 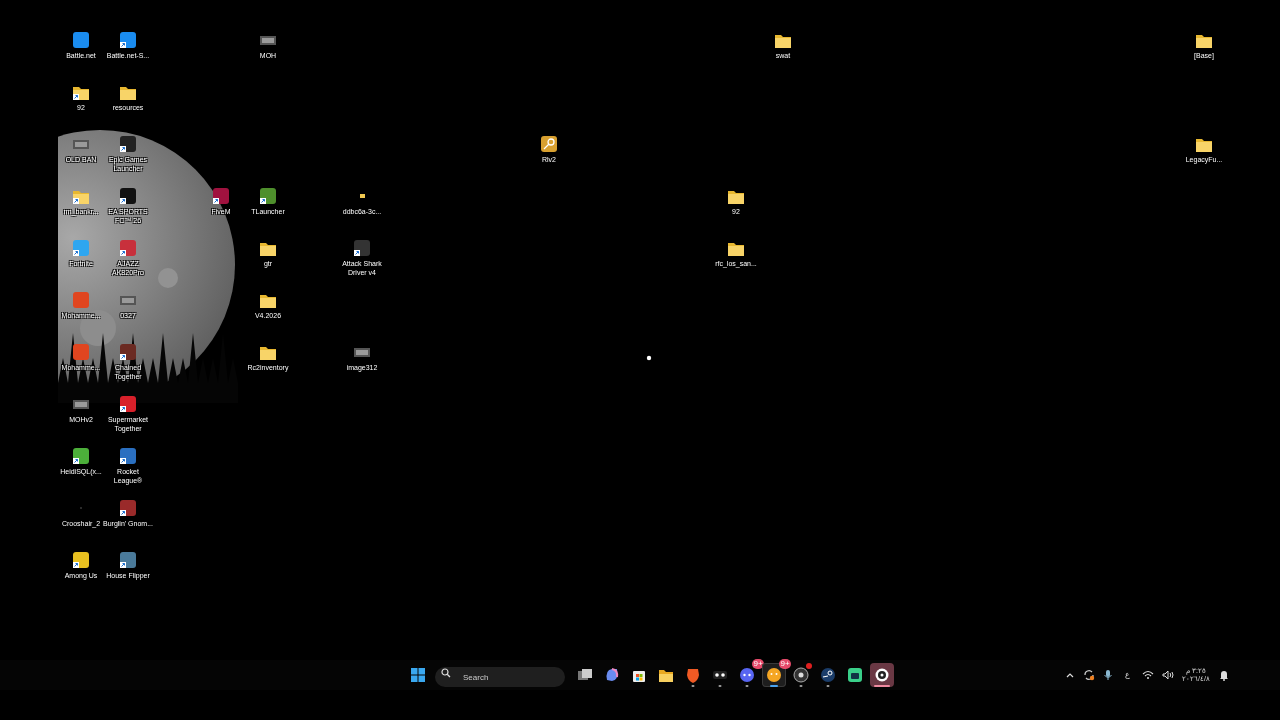 What do you see at coordinates (500, 677) in the screenshot?
I see `search-field: Search` at bounding box center [500, 677].